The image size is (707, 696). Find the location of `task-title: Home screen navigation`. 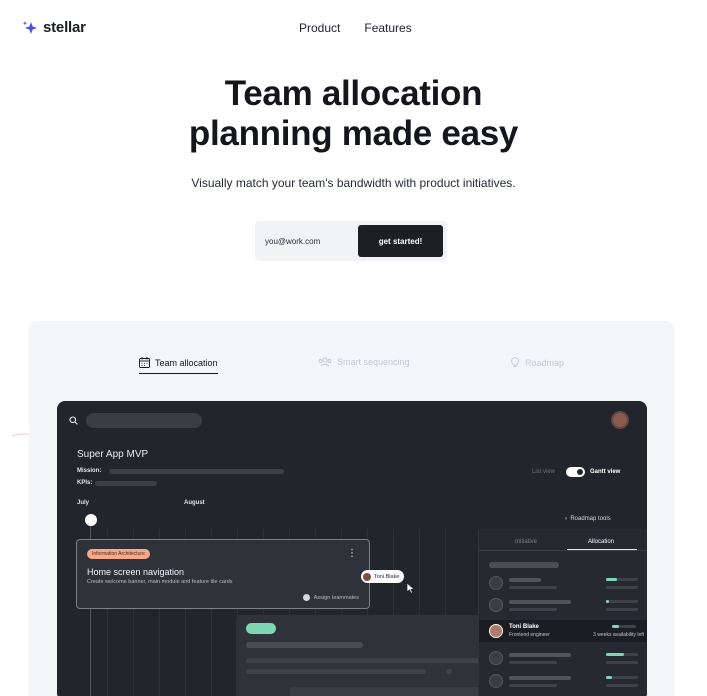

task-title: Home screen navigation is located at coordinates (136, 572).